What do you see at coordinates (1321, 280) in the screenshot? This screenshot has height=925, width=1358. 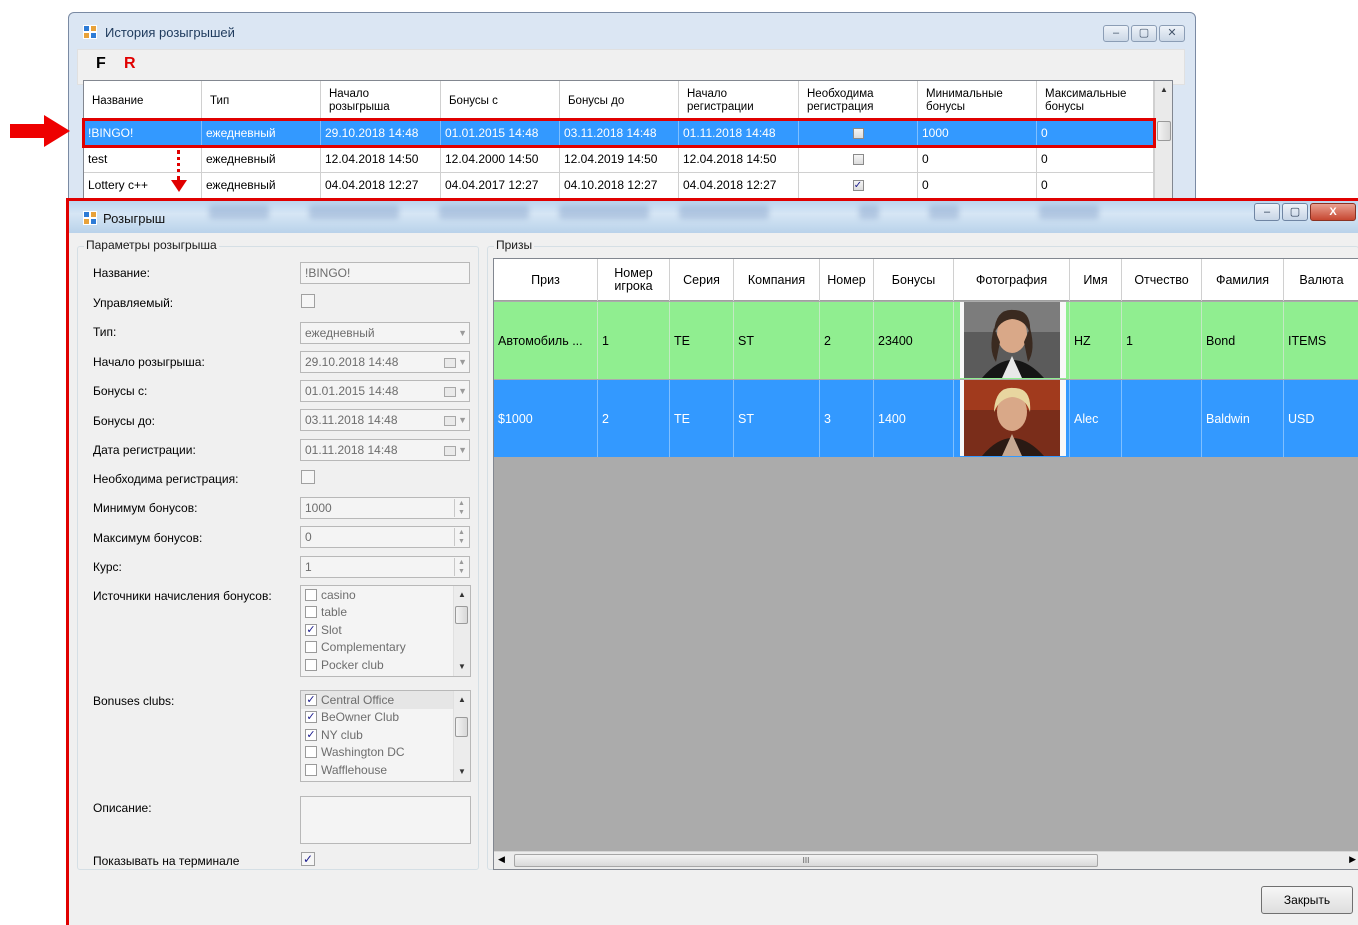 I see `col-header: Валюта` at bounding box center [1321, 280].